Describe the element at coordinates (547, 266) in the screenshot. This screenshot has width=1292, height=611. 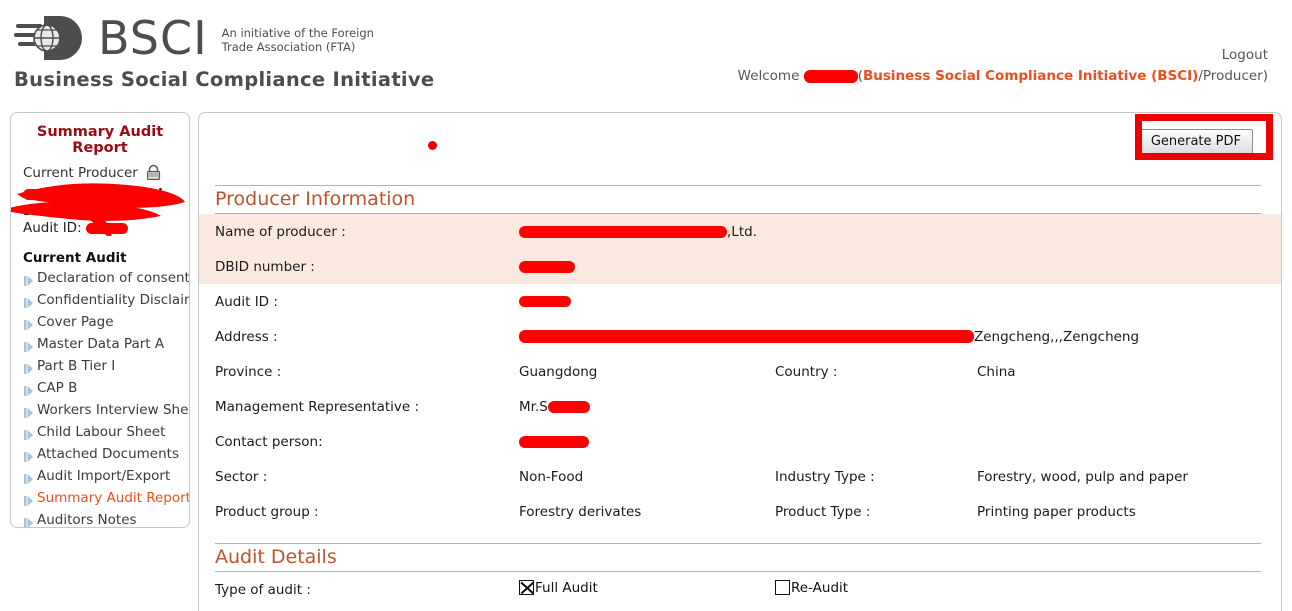
I see `redacted-dbid-number` at that location.